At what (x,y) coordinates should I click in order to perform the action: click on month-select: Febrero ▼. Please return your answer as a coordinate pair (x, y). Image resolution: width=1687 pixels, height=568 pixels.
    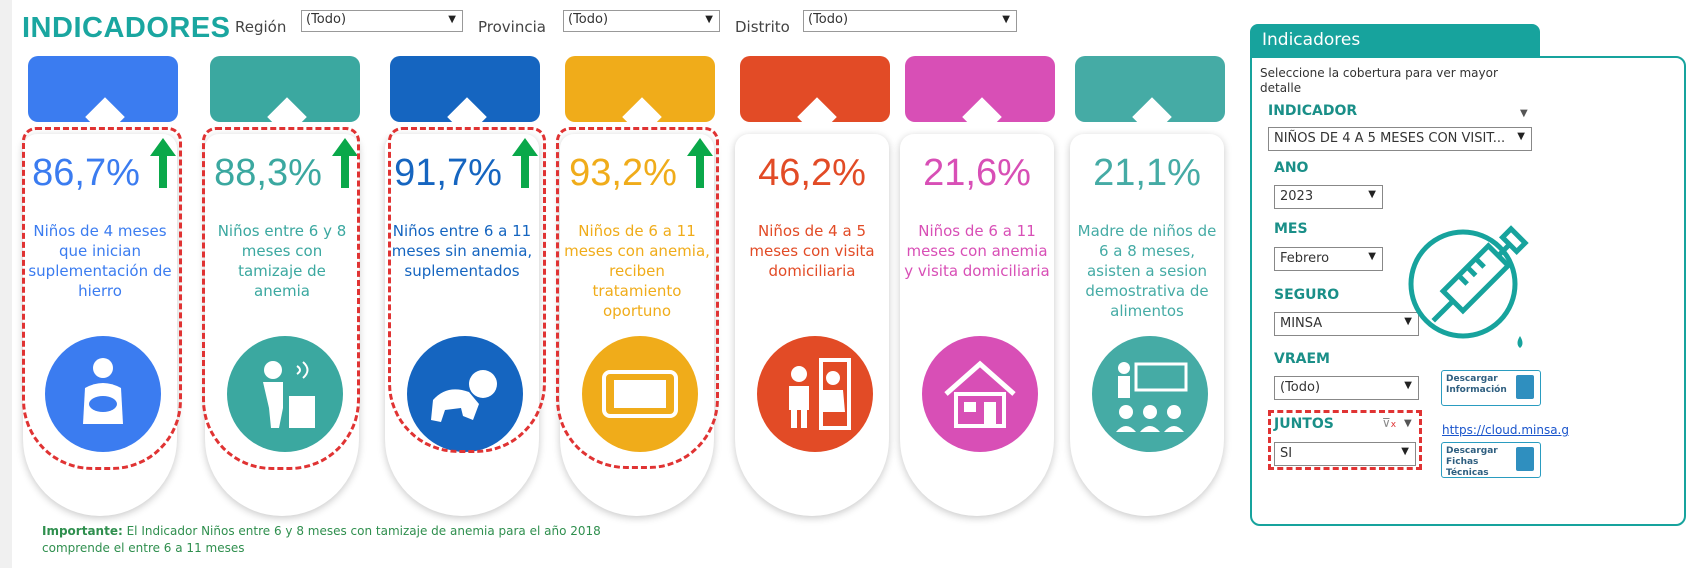
    Looking at the image, I should click on (1328, 259).